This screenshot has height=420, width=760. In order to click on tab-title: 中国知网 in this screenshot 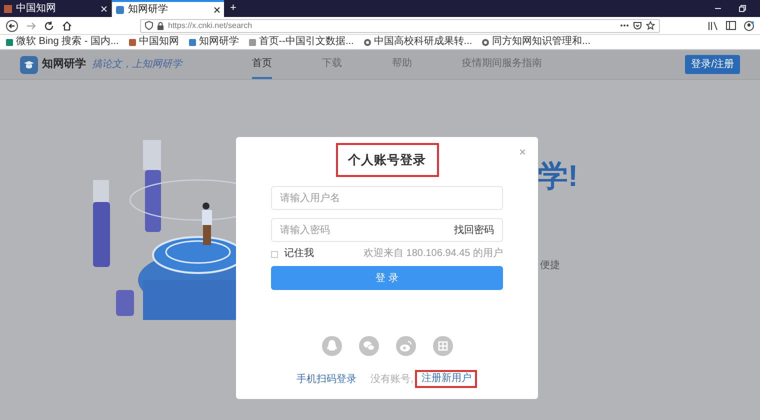, I will do `click(36, 9)`.